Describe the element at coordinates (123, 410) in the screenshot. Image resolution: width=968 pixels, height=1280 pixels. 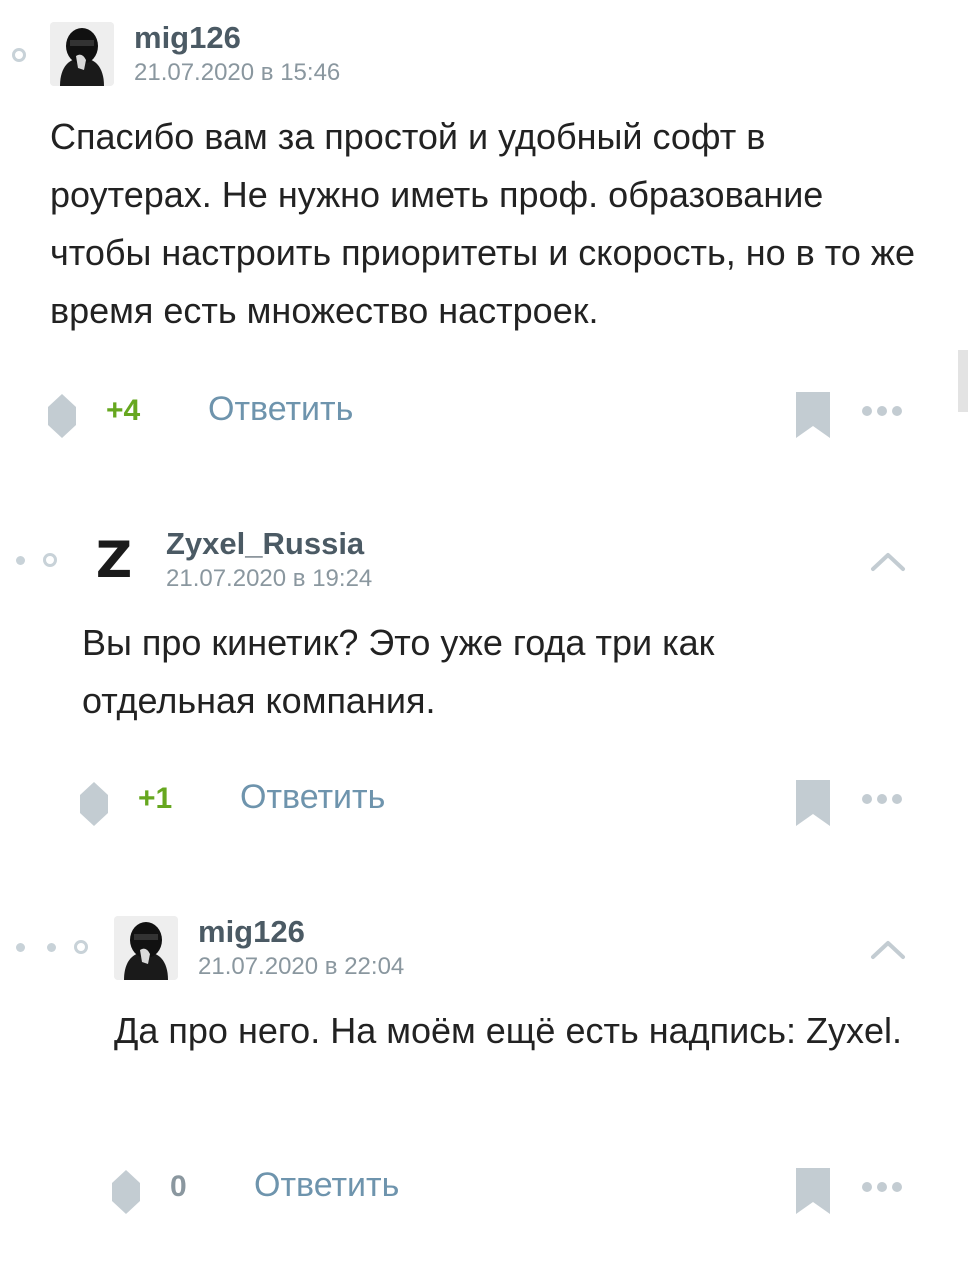
I see `comment-score: +4` at that location.